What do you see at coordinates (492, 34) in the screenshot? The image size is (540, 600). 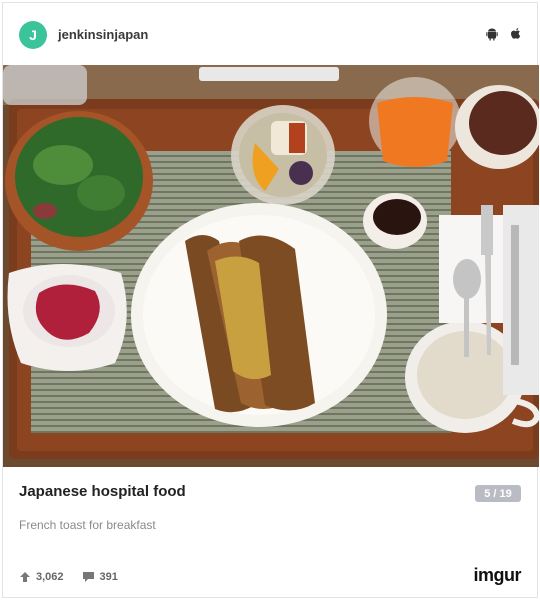 I see `android-icon` at bounding box center [492, 34].